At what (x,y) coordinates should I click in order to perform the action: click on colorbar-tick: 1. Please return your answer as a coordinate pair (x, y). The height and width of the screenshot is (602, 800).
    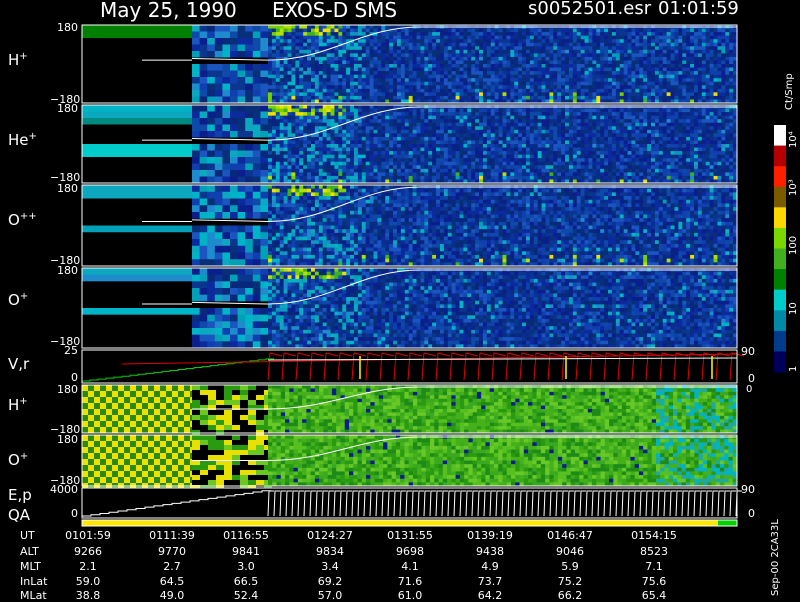
    Looking at the image, I should click on (793, 369).